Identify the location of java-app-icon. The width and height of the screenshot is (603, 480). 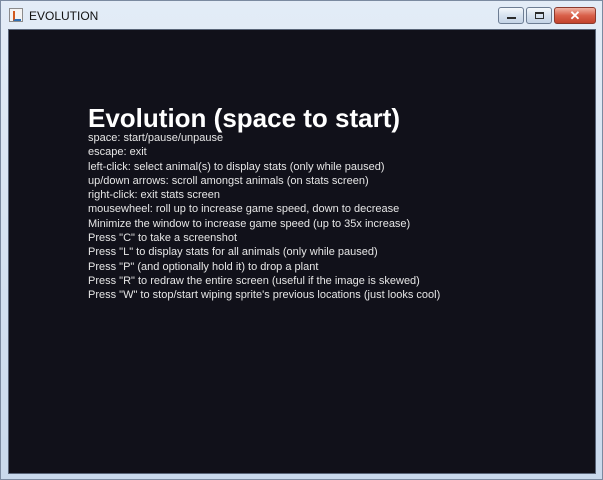
(16, 15).